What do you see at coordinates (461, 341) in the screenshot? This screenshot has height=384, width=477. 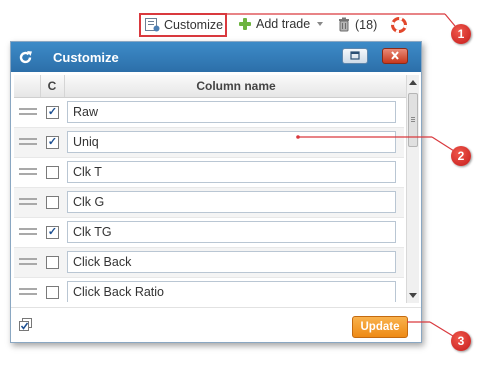 I see `callout-3: 3` at bounding box center [461, 341].